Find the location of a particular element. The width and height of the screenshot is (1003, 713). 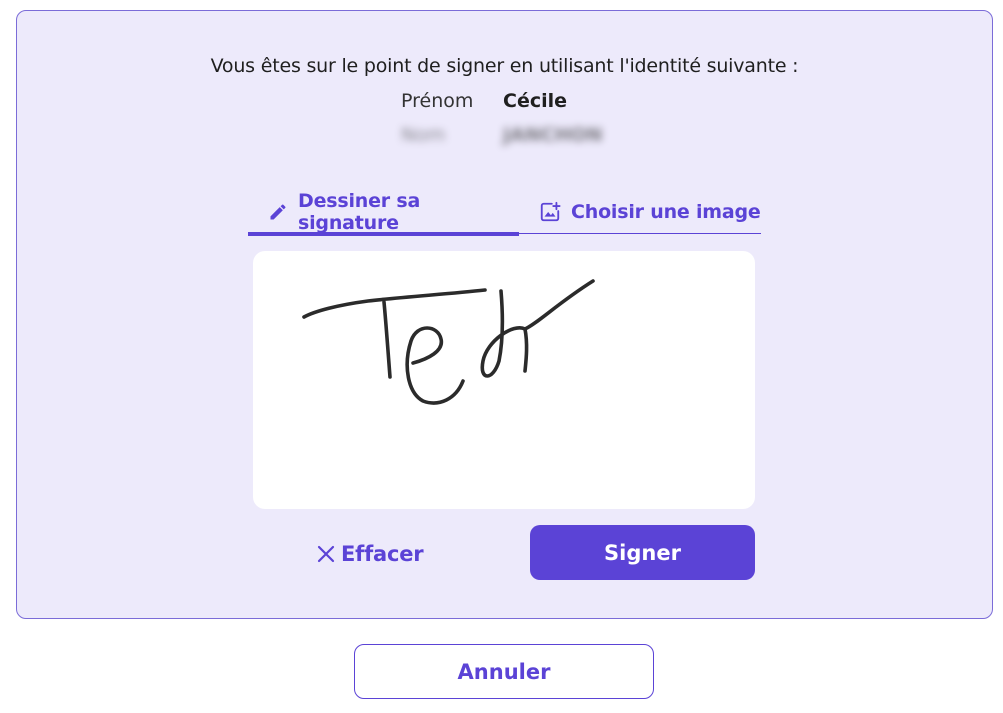

sign-button: Signer is located at coordinates (642, 552).